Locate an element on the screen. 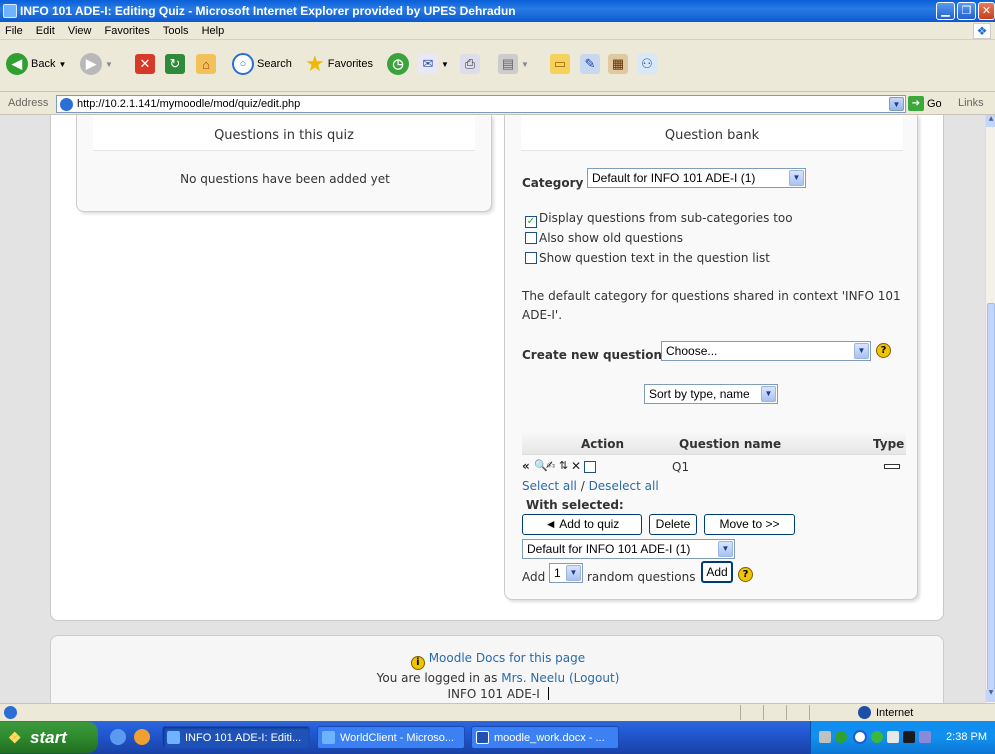  folder-button: ▭ is located at coordinates (560, 64).